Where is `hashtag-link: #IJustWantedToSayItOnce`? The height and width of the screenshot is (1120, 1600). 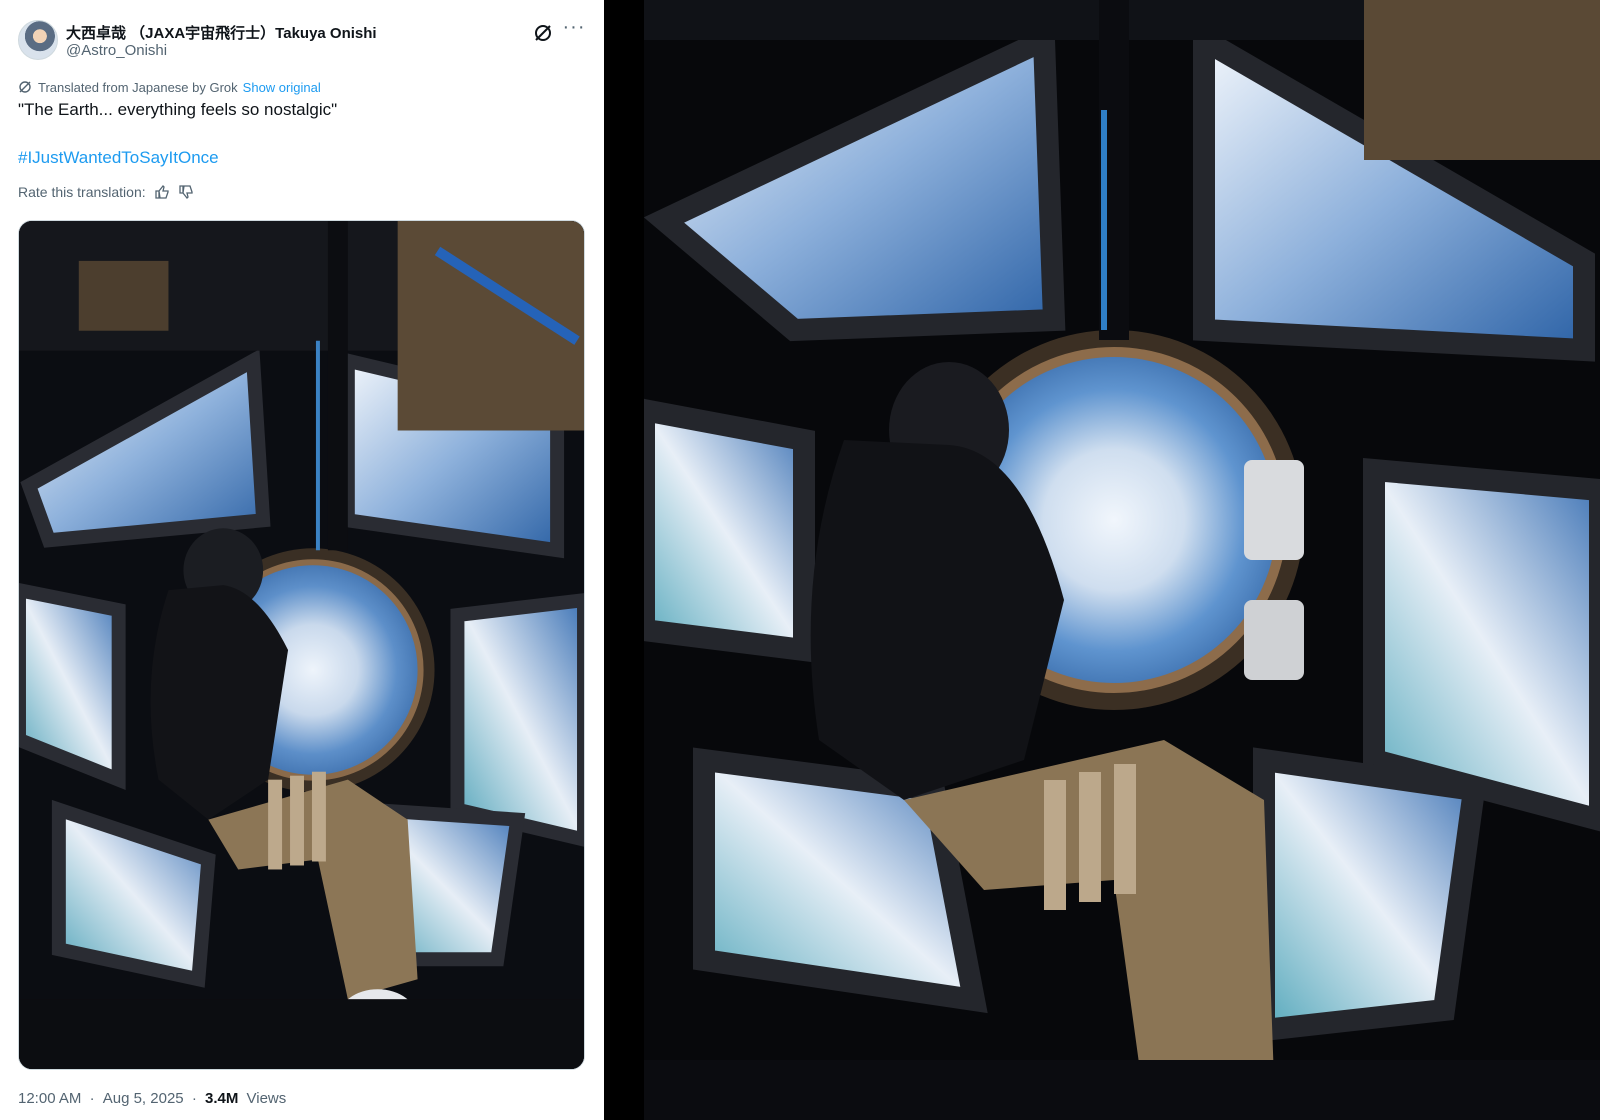
hashtag-link: #IJustWantedToSayItOnce is located at coordinates (118, 158).